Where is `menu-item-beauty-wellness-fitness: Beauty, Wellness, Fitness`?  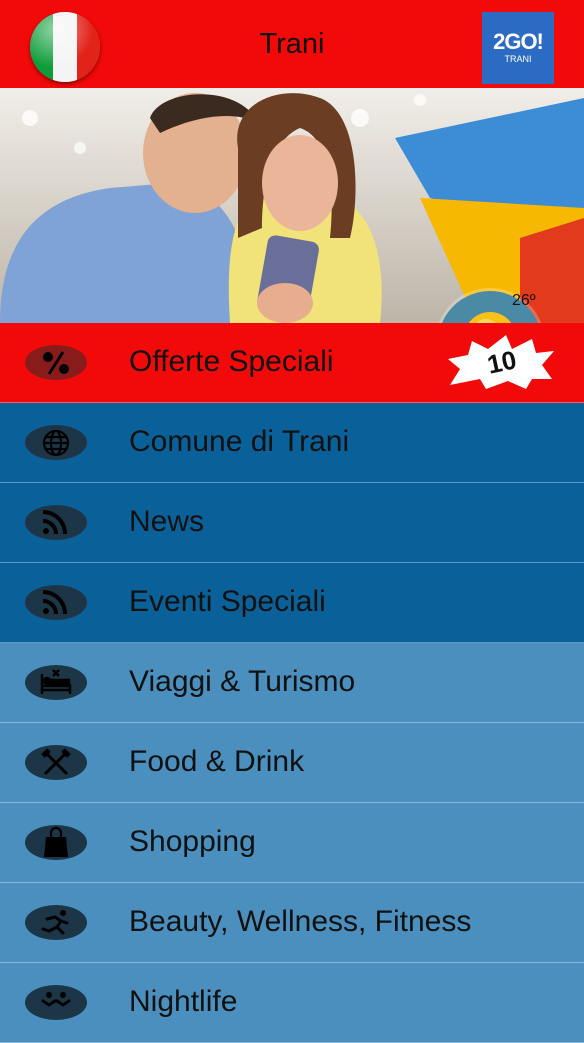
menu-item-beauty-wellness-fitness: Beauty, Wellness, Fitness is located at coordinates (292, 923).